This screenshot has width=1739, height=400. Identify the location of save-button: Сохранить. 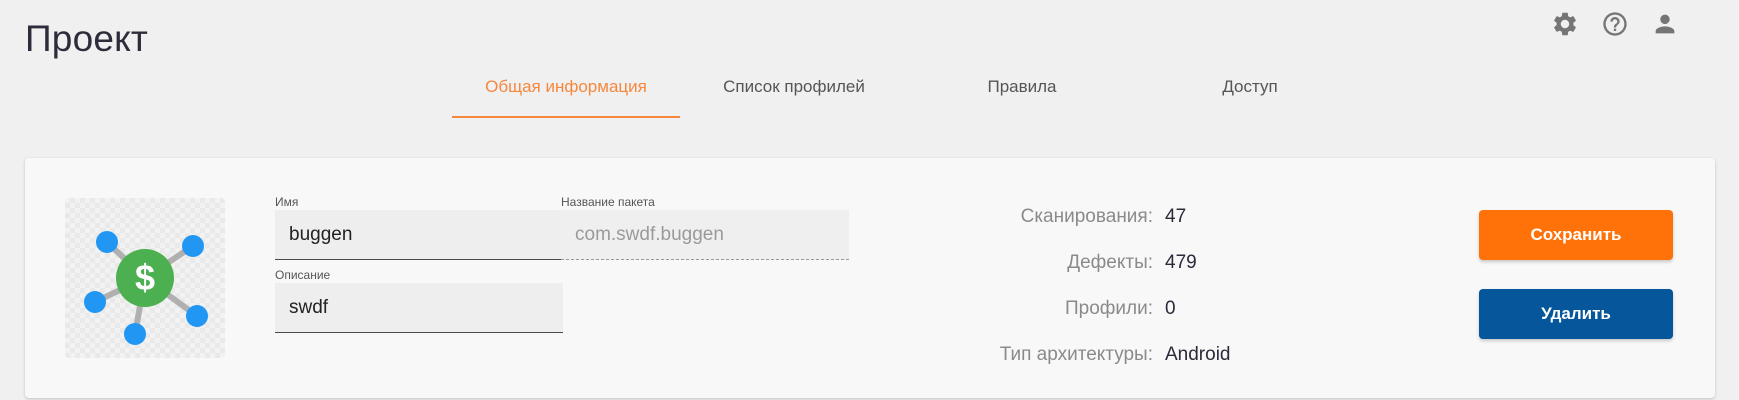
(1576, 235).